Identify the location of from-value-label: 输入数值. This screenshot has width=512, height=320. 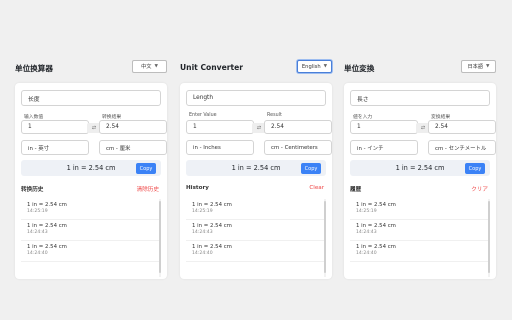
(34, 117).